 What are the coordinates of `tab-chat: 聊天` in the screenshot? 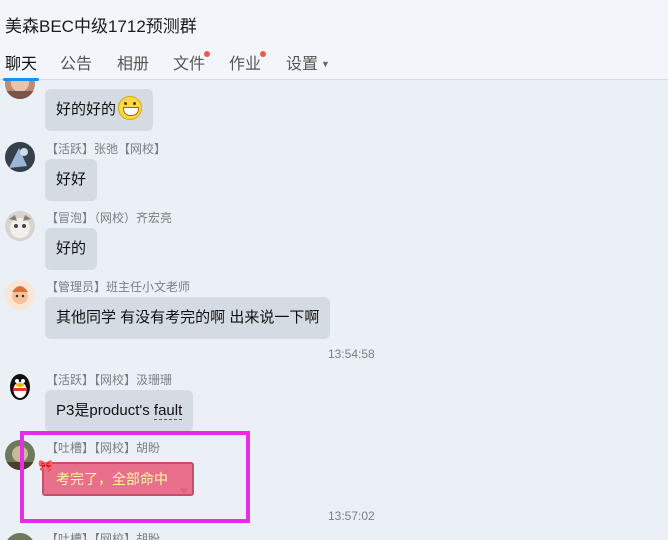 It's located at (21, 65).